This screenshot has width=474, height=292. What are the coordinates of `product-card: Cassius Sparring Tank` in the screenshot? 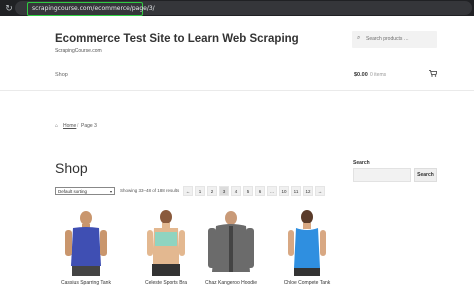 It's located at (86, 246).